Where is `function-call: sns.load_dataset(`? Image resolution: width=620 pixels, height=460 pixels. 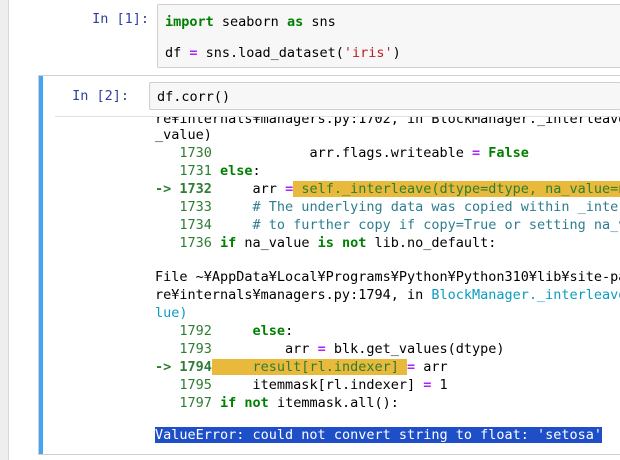
function-call: sns.load_dataset( is located at coordinates (270, 53).